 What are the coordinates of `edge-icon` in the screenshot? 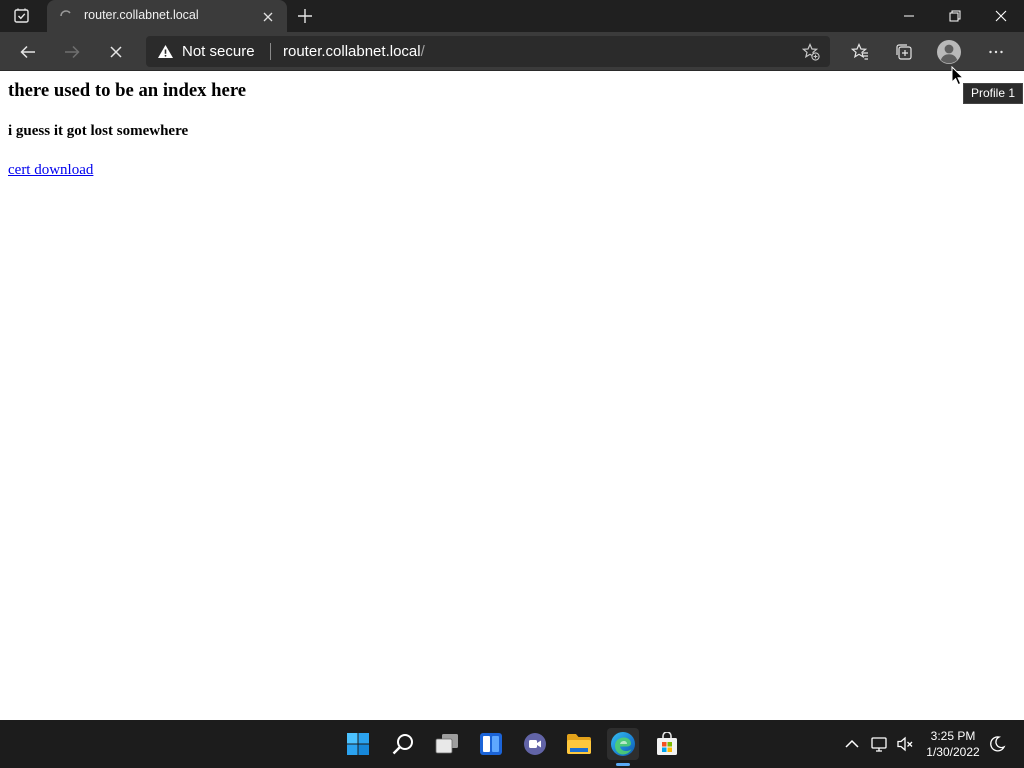 It's located at (623, 744).